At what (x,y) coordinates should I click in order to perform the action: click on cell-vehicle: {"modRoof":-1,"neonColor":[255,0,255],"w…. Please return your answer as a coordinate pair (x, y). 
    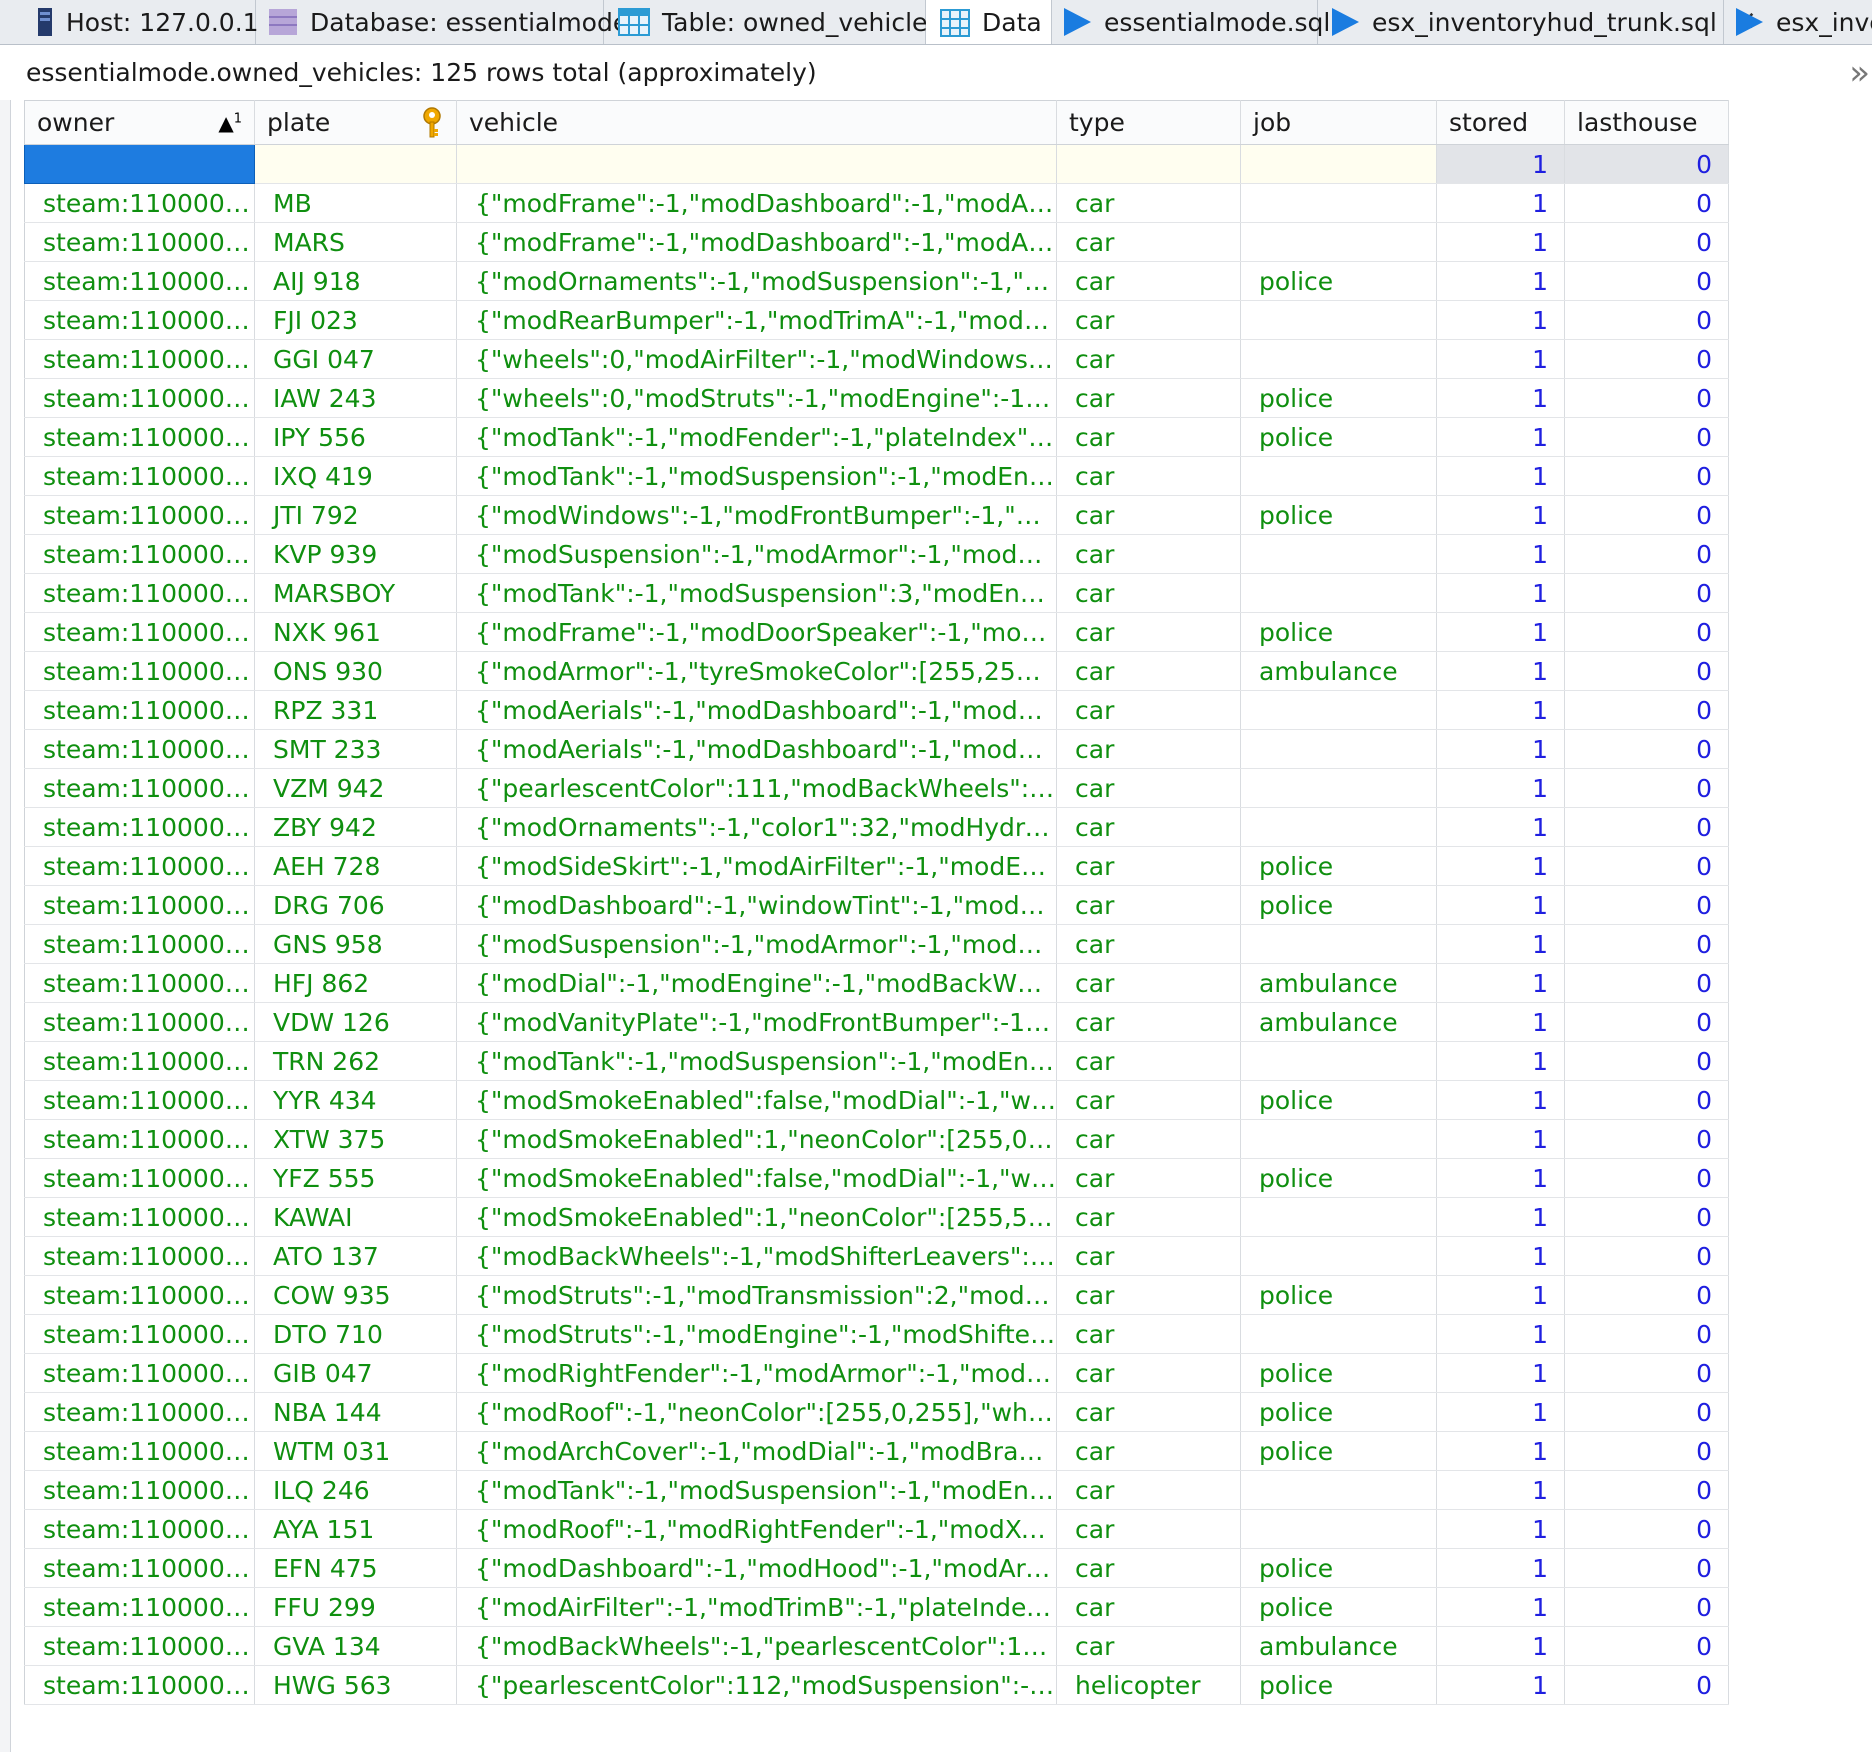
    Looking at the image, I should click on (756, 1412).